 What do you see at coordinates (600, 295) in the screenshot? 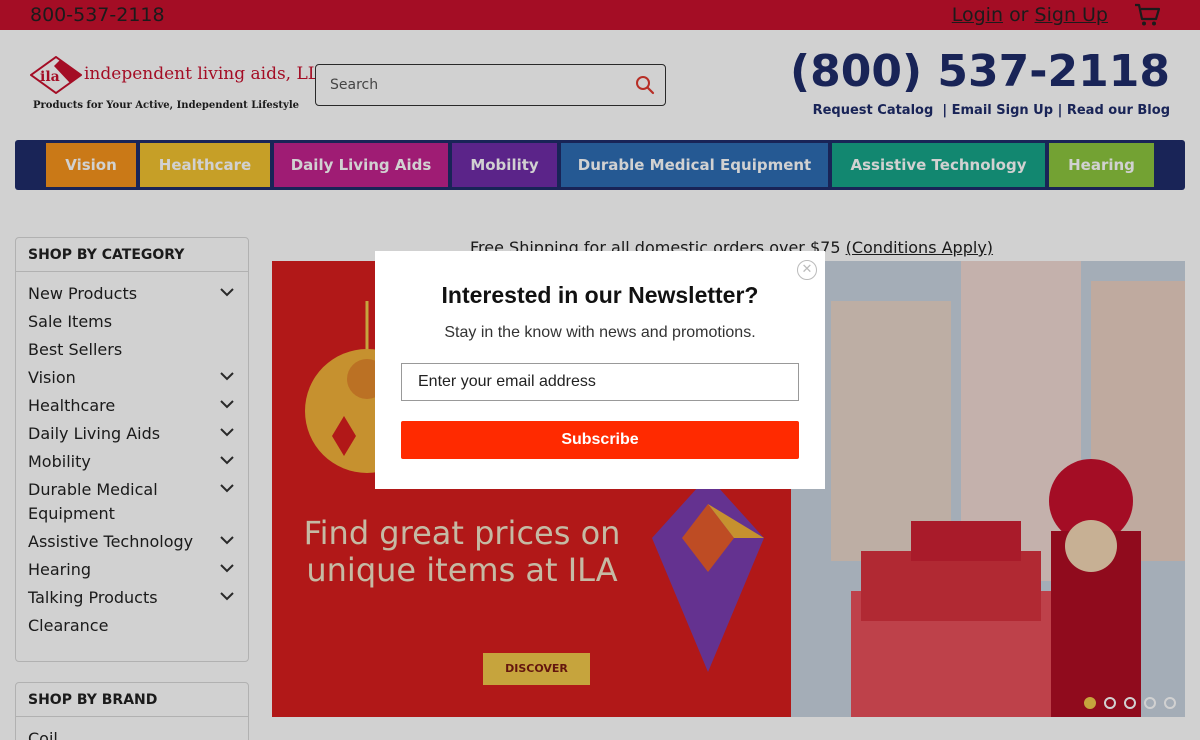
I see `modal-title: Interested in our Newsletter?` at bounding box center [600, 295].